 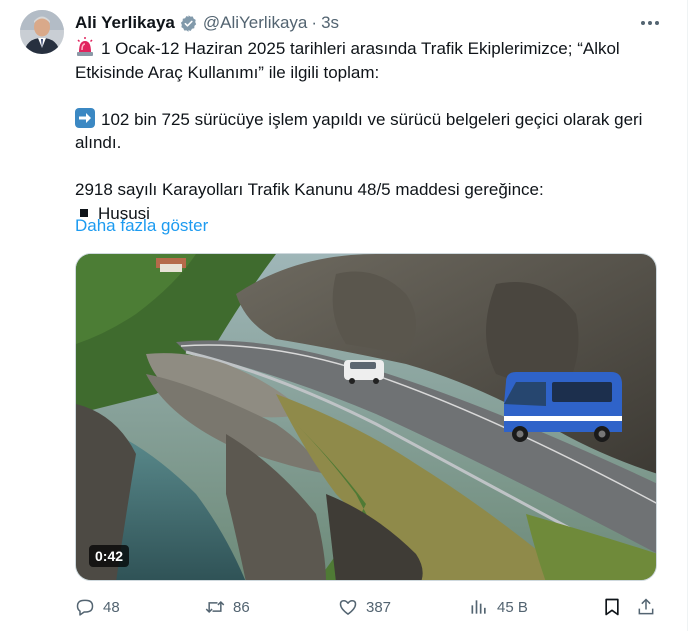 What do you see at coordinates (348, 607) in the screenshot?
I see `heart-icon` at bounding box center [348, 607].